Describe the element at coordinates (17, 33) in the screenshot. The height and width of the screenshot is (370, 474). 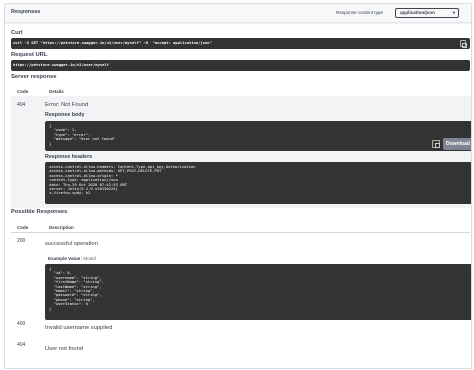
I see `curl-label: Curl` at that location.